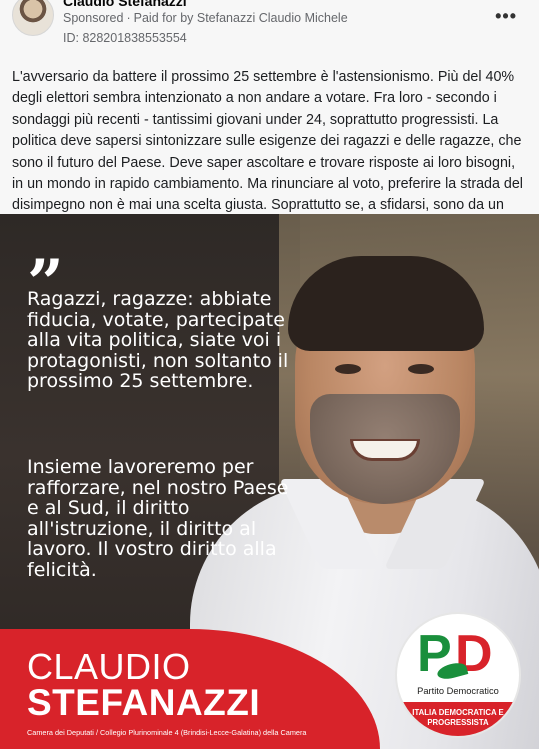 The image size is (539, 749). I want to click on author-avatar, so click(33, 18).